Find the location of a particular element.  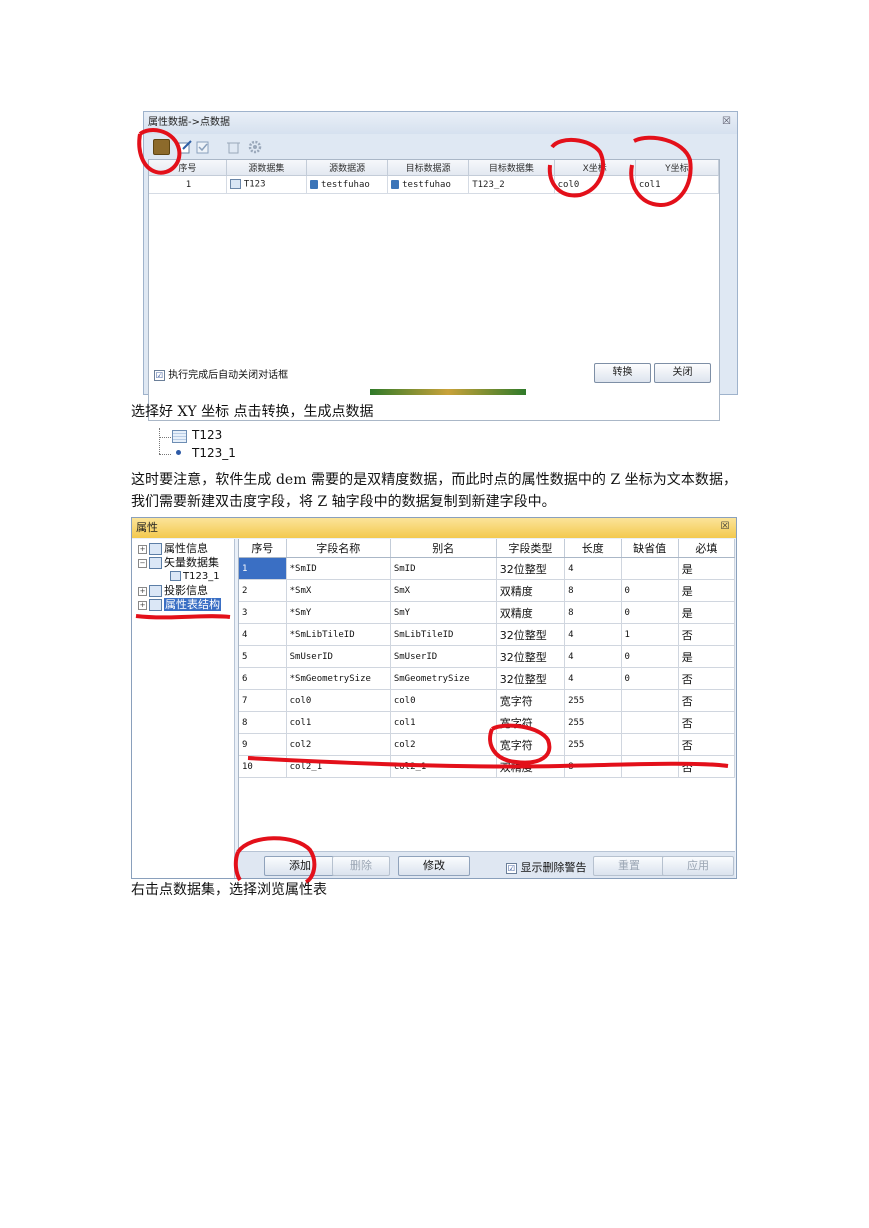

instruction-text: 选择好 XY 坐标 点击转换，生成点数据 is located at coordinates (252, 412).